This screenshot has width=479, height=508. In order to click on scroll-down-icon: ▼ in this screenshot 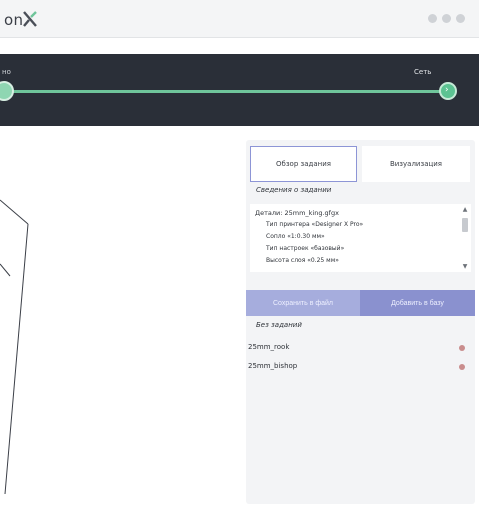, I will do `click(465, 266)`.